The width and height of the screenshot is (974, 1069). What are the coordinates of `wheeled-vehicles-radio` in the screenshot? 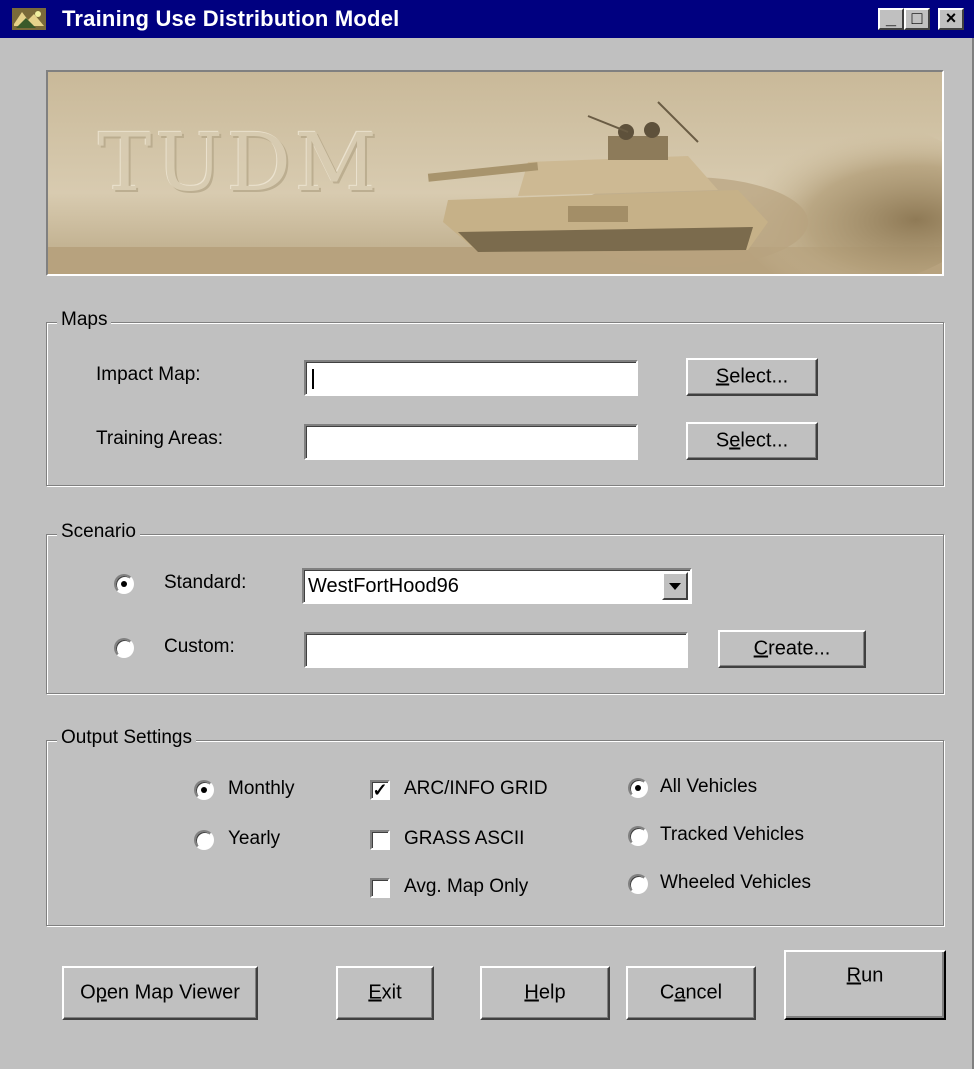 It's located at (638, 884).